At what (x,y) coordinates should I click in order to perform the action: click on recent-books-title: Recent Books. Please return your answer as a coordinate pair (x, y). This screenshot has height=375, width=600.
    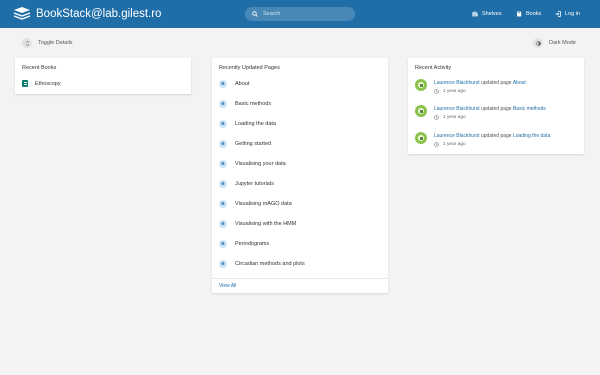
    Looking at the image, I should click on (39, 68).